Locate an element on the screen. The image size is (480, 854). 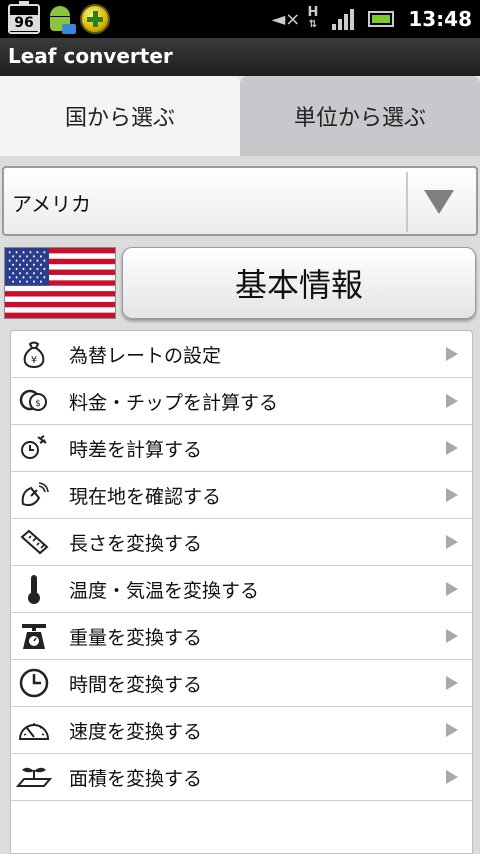
menu-item-label: 時差を計算する is located at coordinates (136, 449).